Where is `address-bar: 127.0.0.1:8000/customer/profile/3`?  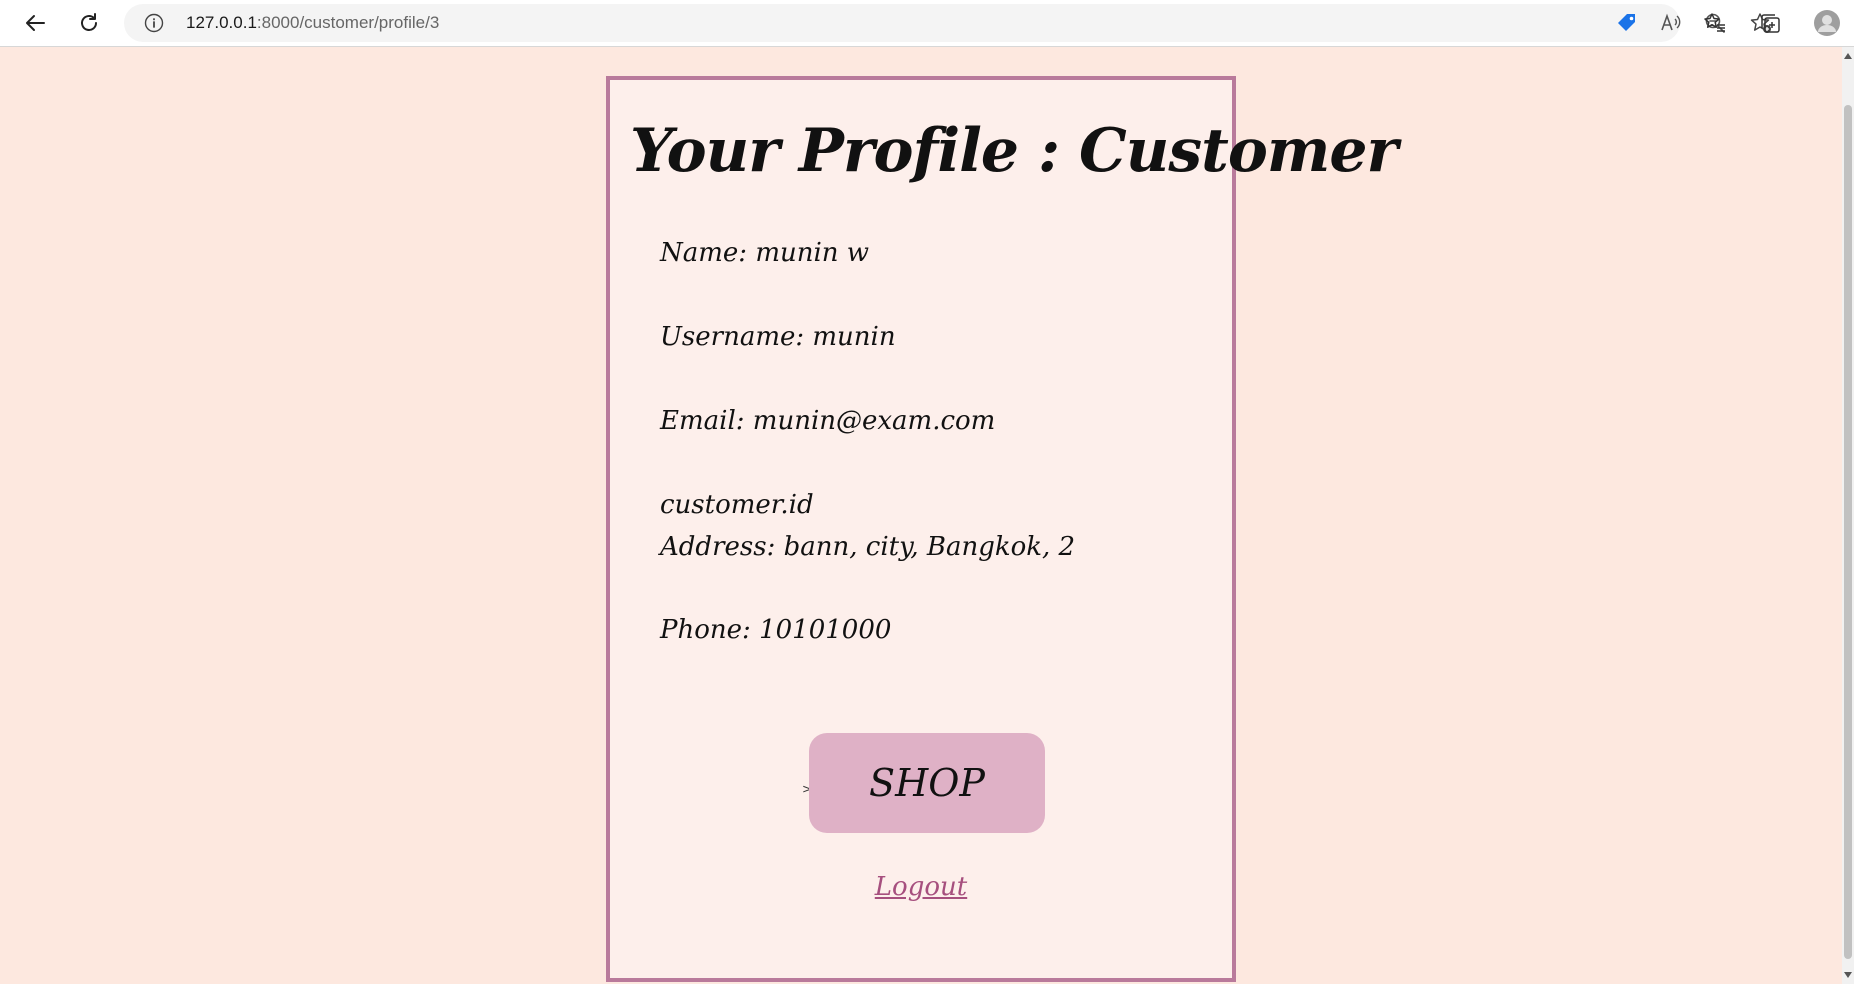
address-bar: 127.0.0.1:8000/customer/profile/3 is located at coordinates (947, 23).